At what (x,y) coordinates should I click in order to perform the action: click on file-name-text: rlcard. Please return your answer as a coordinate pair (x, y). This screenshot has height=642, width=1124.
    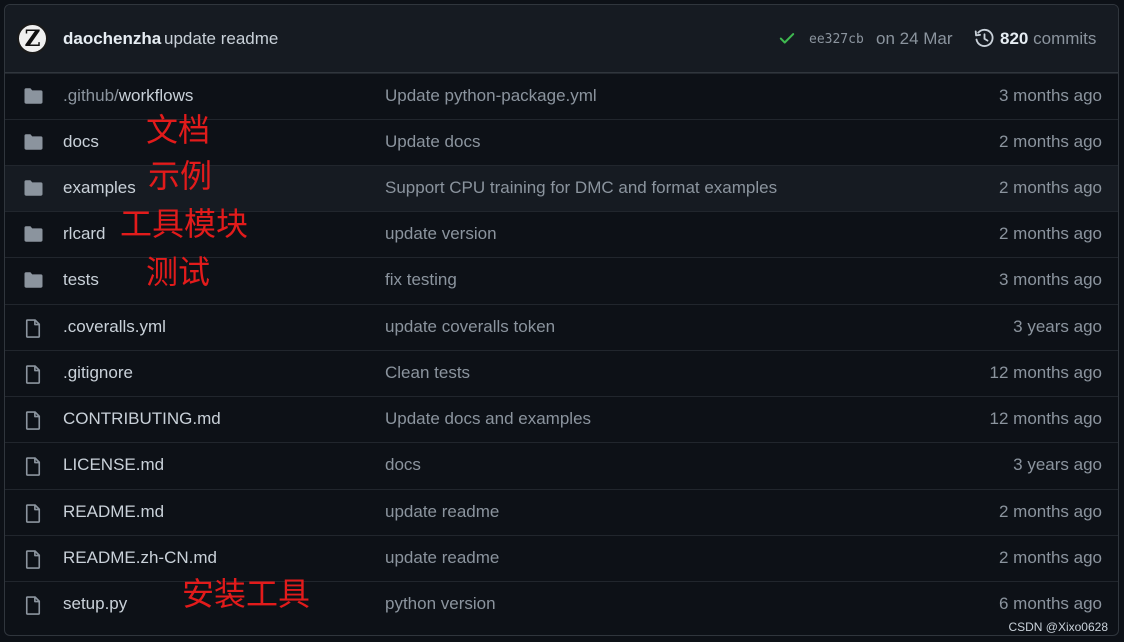
    Looking at the image, I should click on (84, 233).